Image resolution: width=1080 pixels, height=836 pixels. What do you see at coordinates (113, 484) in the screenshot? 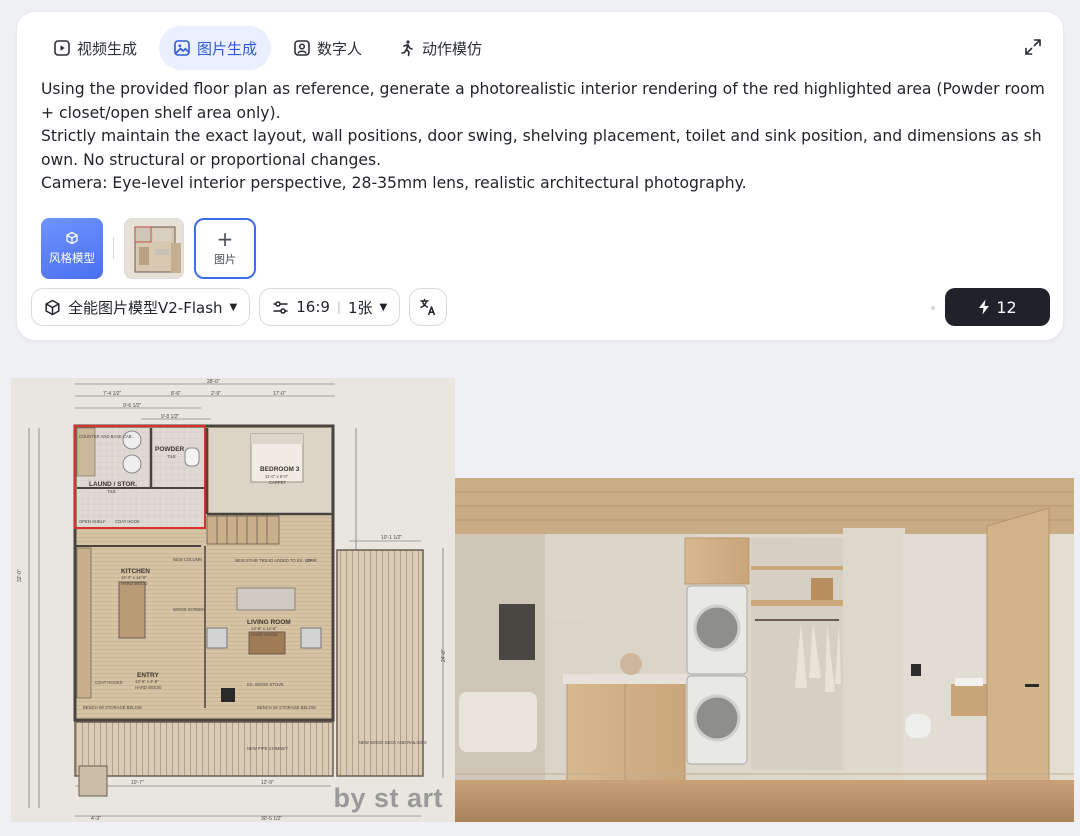
I see `label-laundry: LAUND / STOR.` at bounding box center [113, 484].